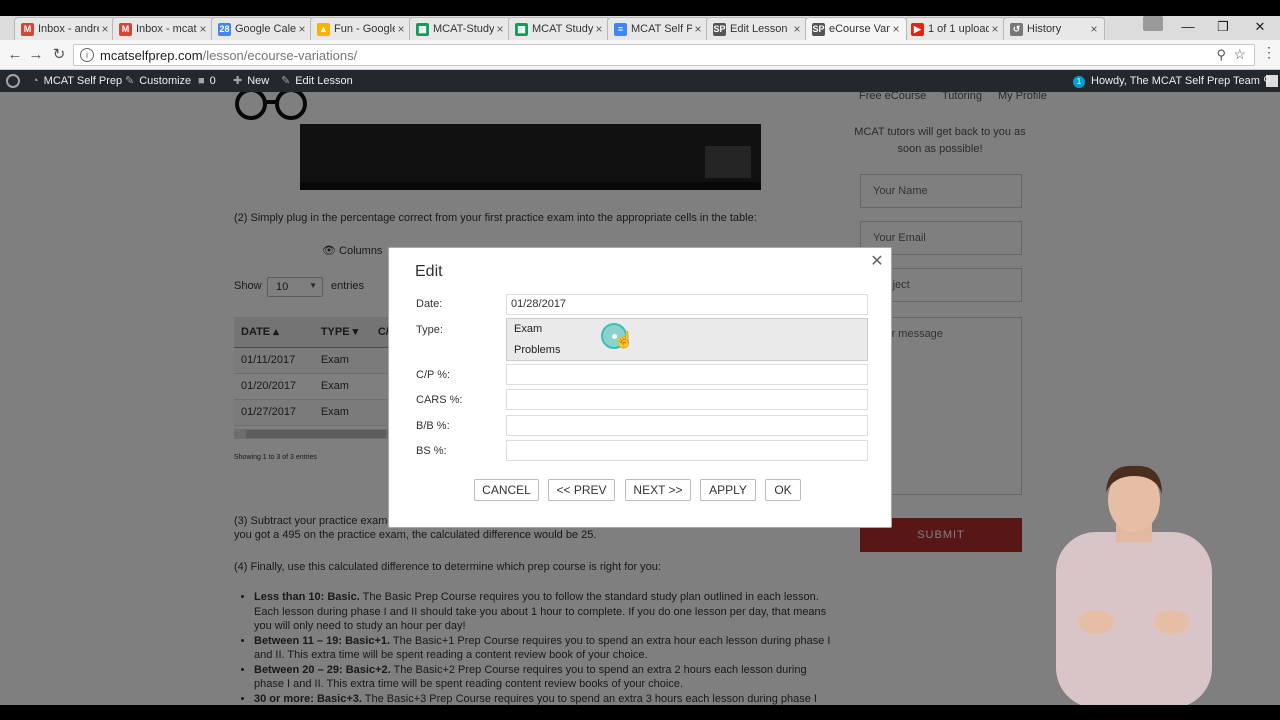 Image resolution: width=1280 pixels, height=720 pixels. I want to click on type-option-exam: Exam, so click(528, 329).